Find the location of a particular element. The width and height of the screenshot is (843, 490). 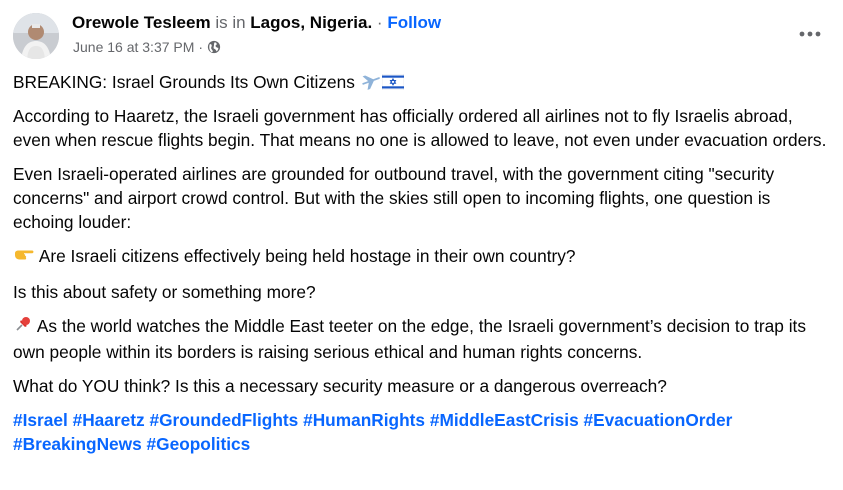

globe-icon is located at coordinates (214, 47).